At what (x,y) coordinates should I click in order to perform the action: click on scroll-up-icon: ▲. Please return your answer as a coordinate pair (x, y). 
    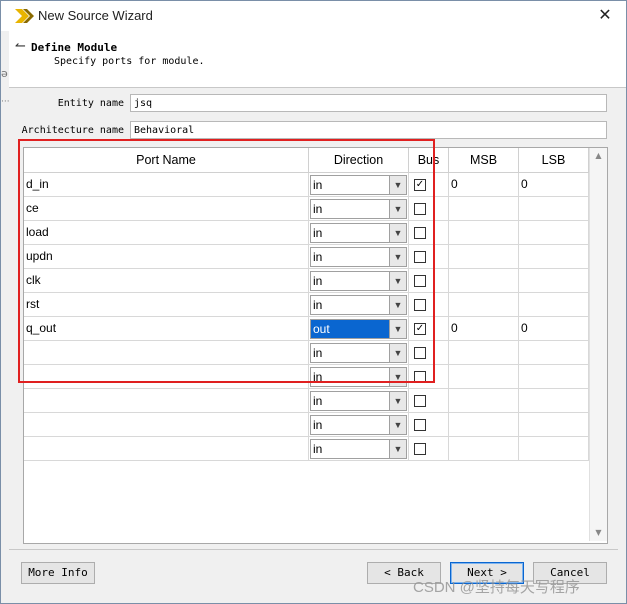
    Looking at the image, I should click on (598, 156).